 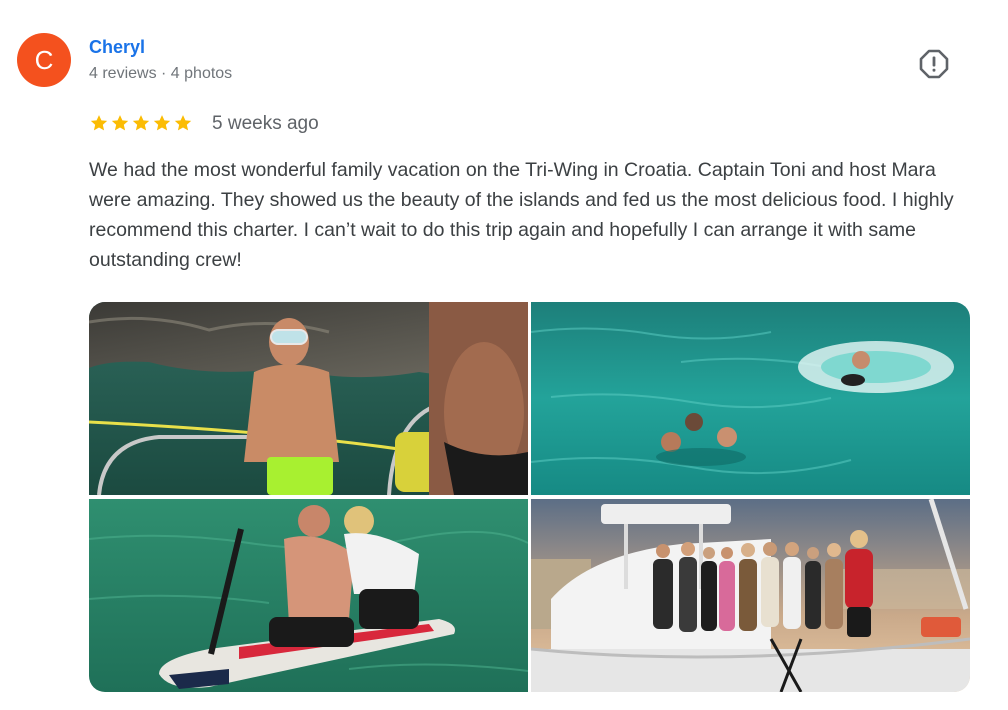 What do you see at coordinates (265, 123) in the screenshot?
I see `review-time: 5 weeks ago` at bounding box center [265, 123].